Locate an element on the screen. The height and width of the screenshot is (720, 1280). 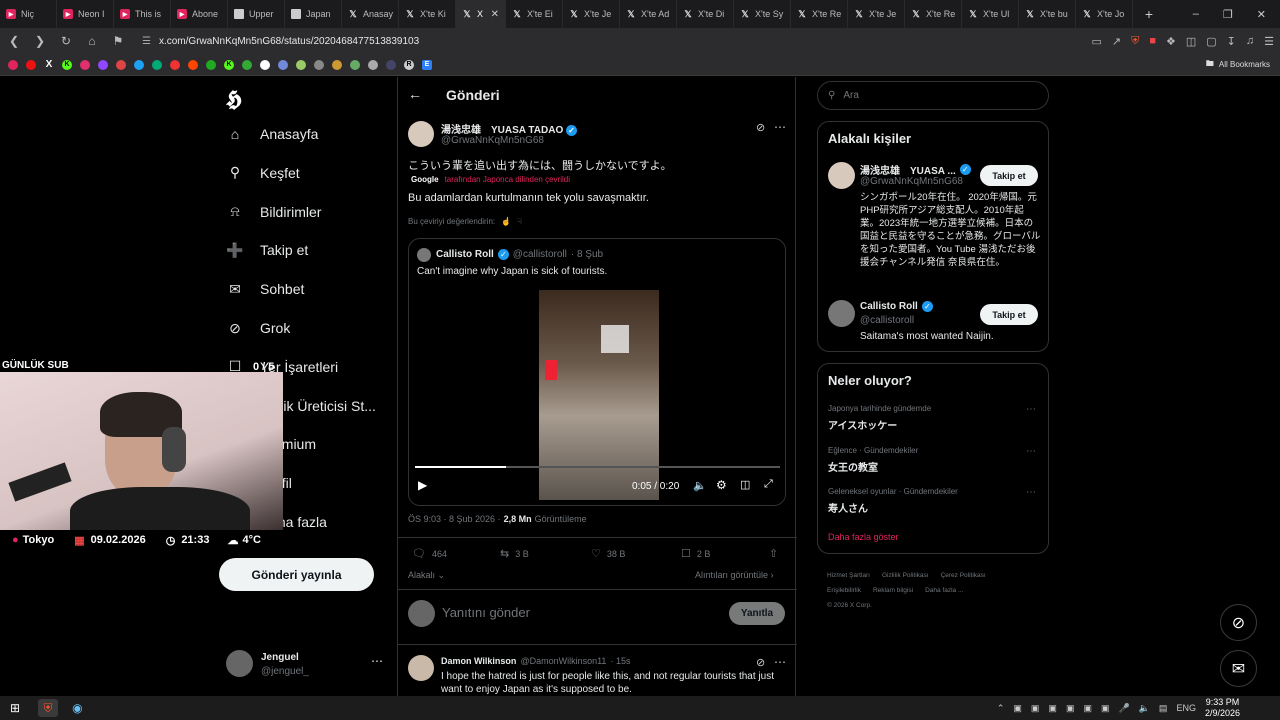
microphone-icon: 🎤 is located at coordinates (1123, 708).